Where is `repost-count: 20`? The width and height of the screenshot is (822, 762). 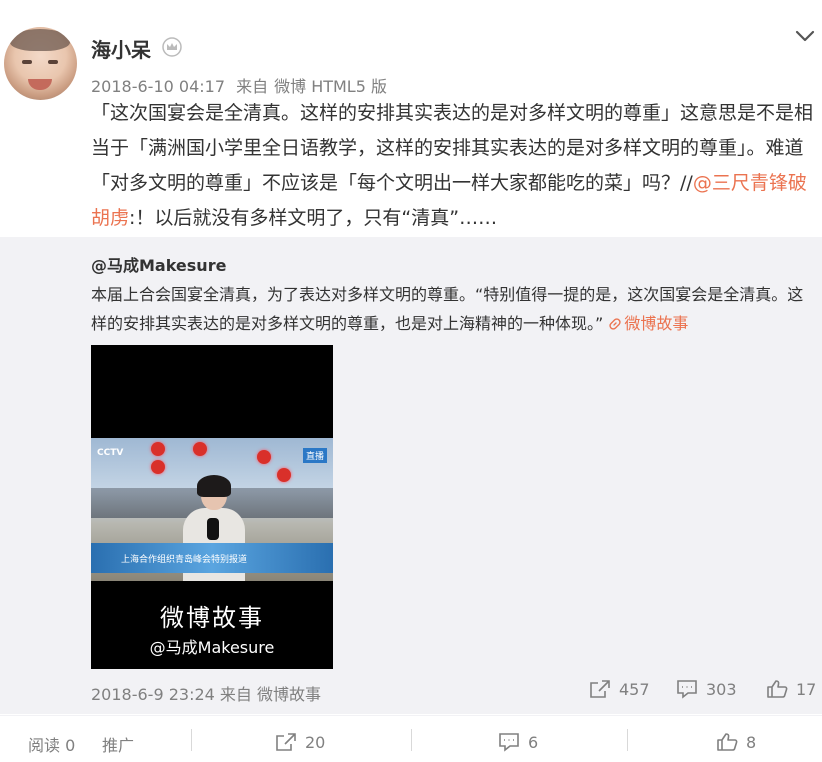
repost-count: 20 is located at coordinates (315, 742).